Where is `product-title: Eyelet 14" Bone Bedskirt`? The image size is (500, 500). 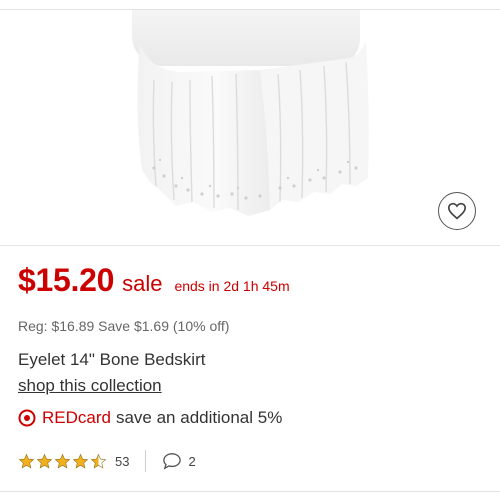
product-title: Eyelet 14" Bone Bedskirt is located at coordinates (112, 359).